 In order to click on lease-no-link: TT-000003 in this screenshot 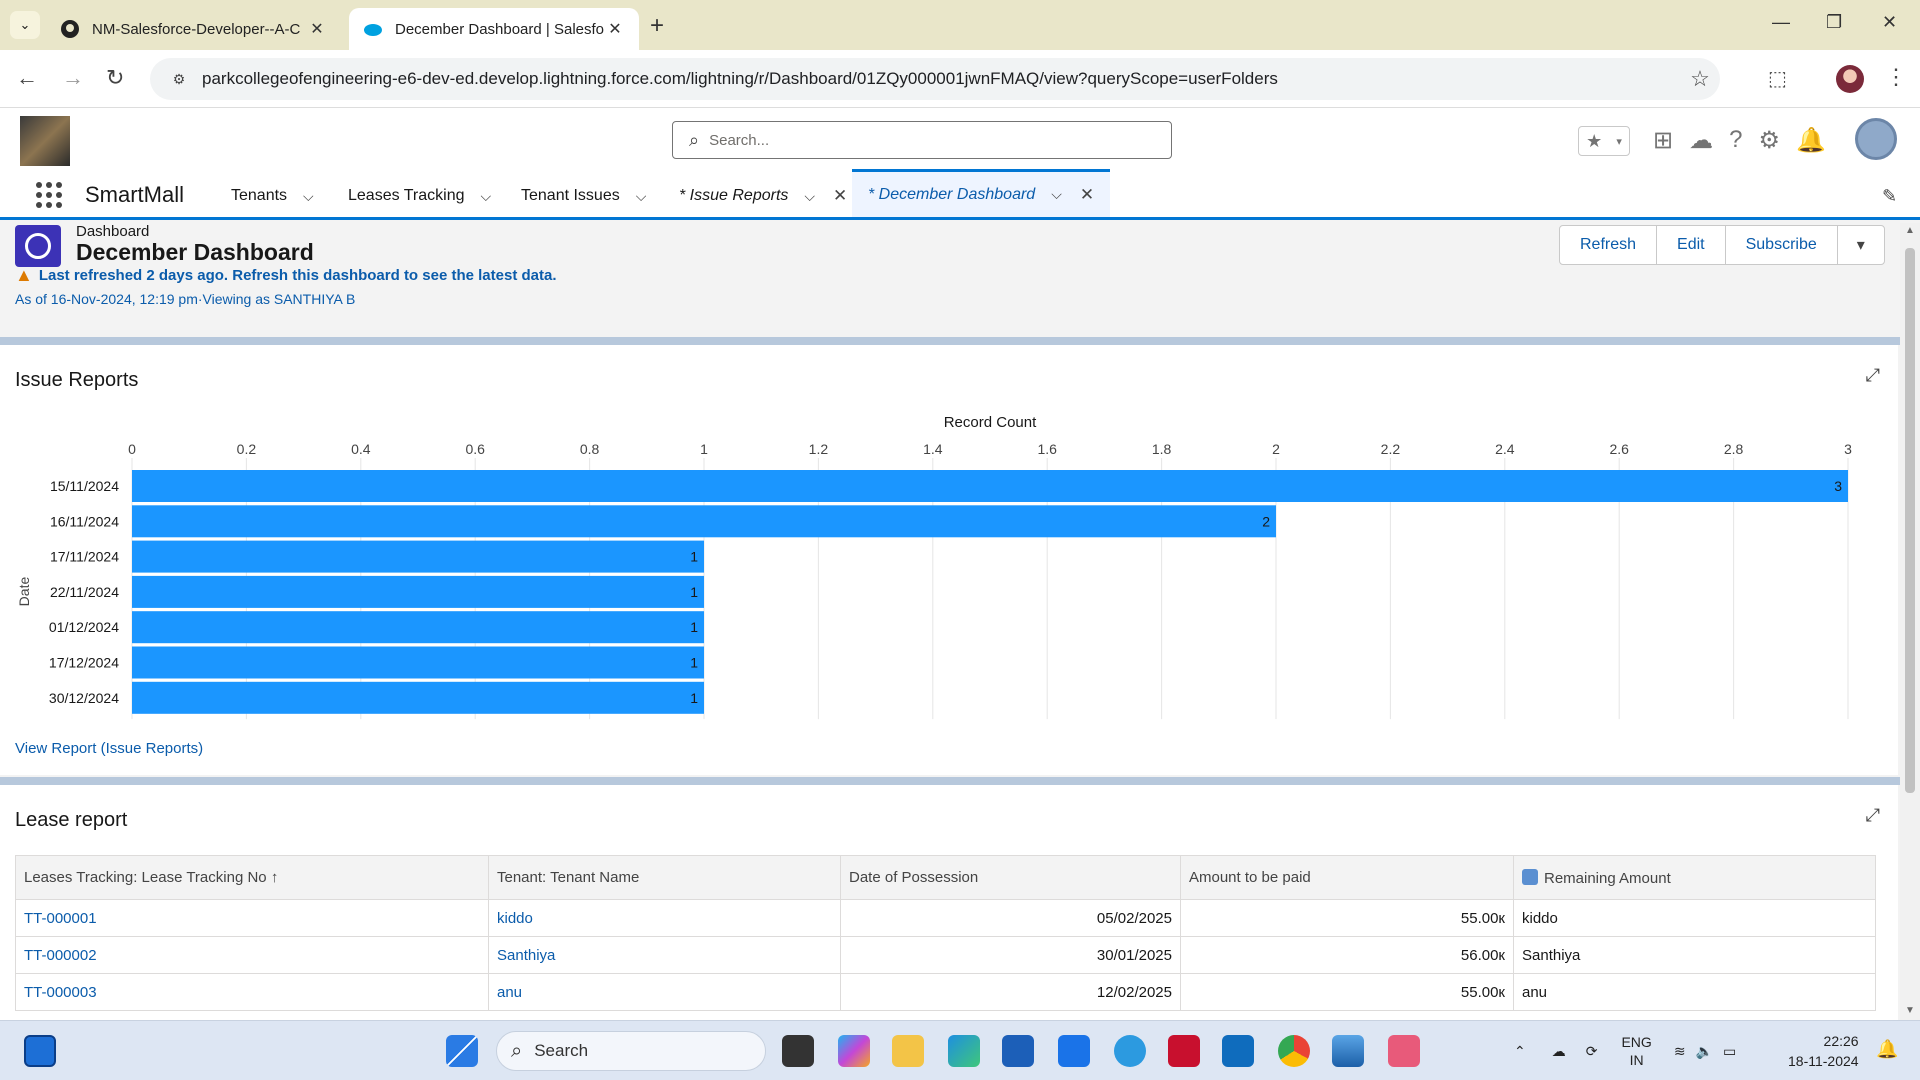, I will do `click(252, 992)`.